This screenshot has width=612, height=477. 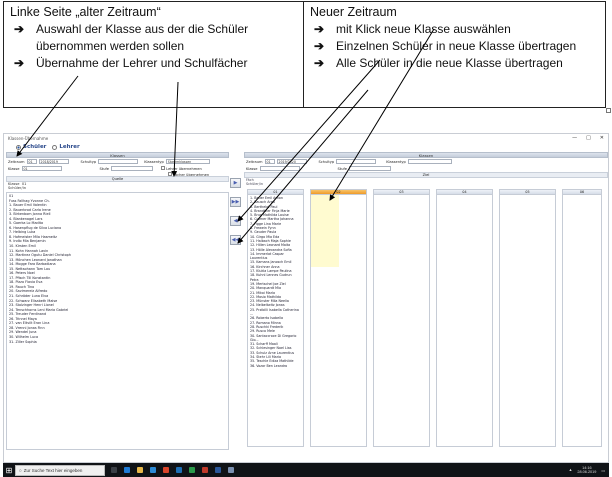 What do you see at coordinates (187, 161) in the screenshot?
I see `source-klassentyp-select: Stammklassen` at bounding box center [187, 161].